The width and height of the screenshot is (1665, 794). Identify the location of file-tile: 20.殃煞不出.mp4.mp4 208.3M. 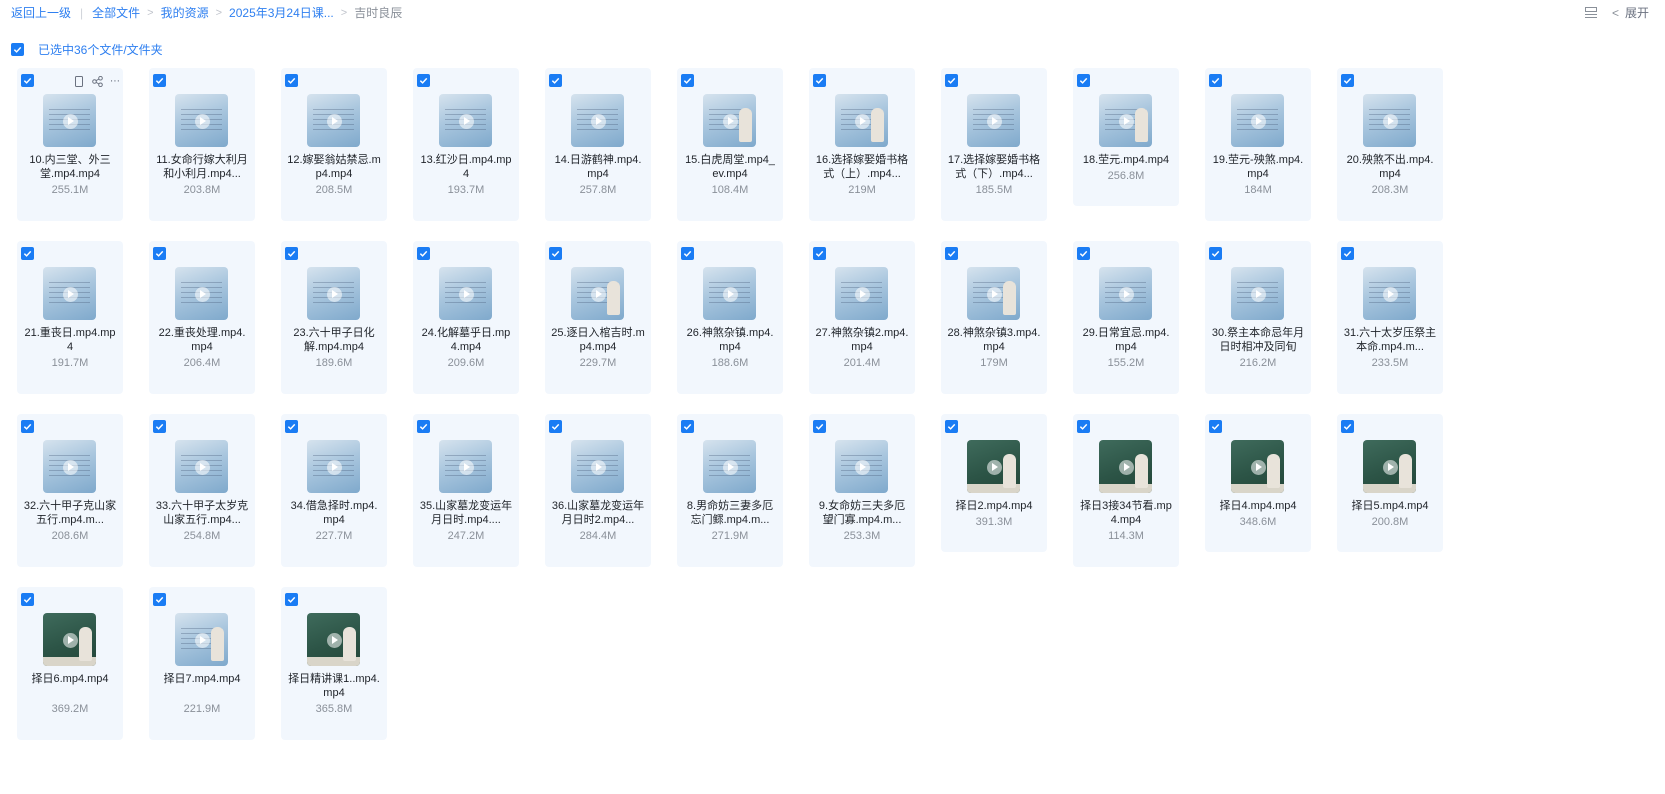
(1390, 144).